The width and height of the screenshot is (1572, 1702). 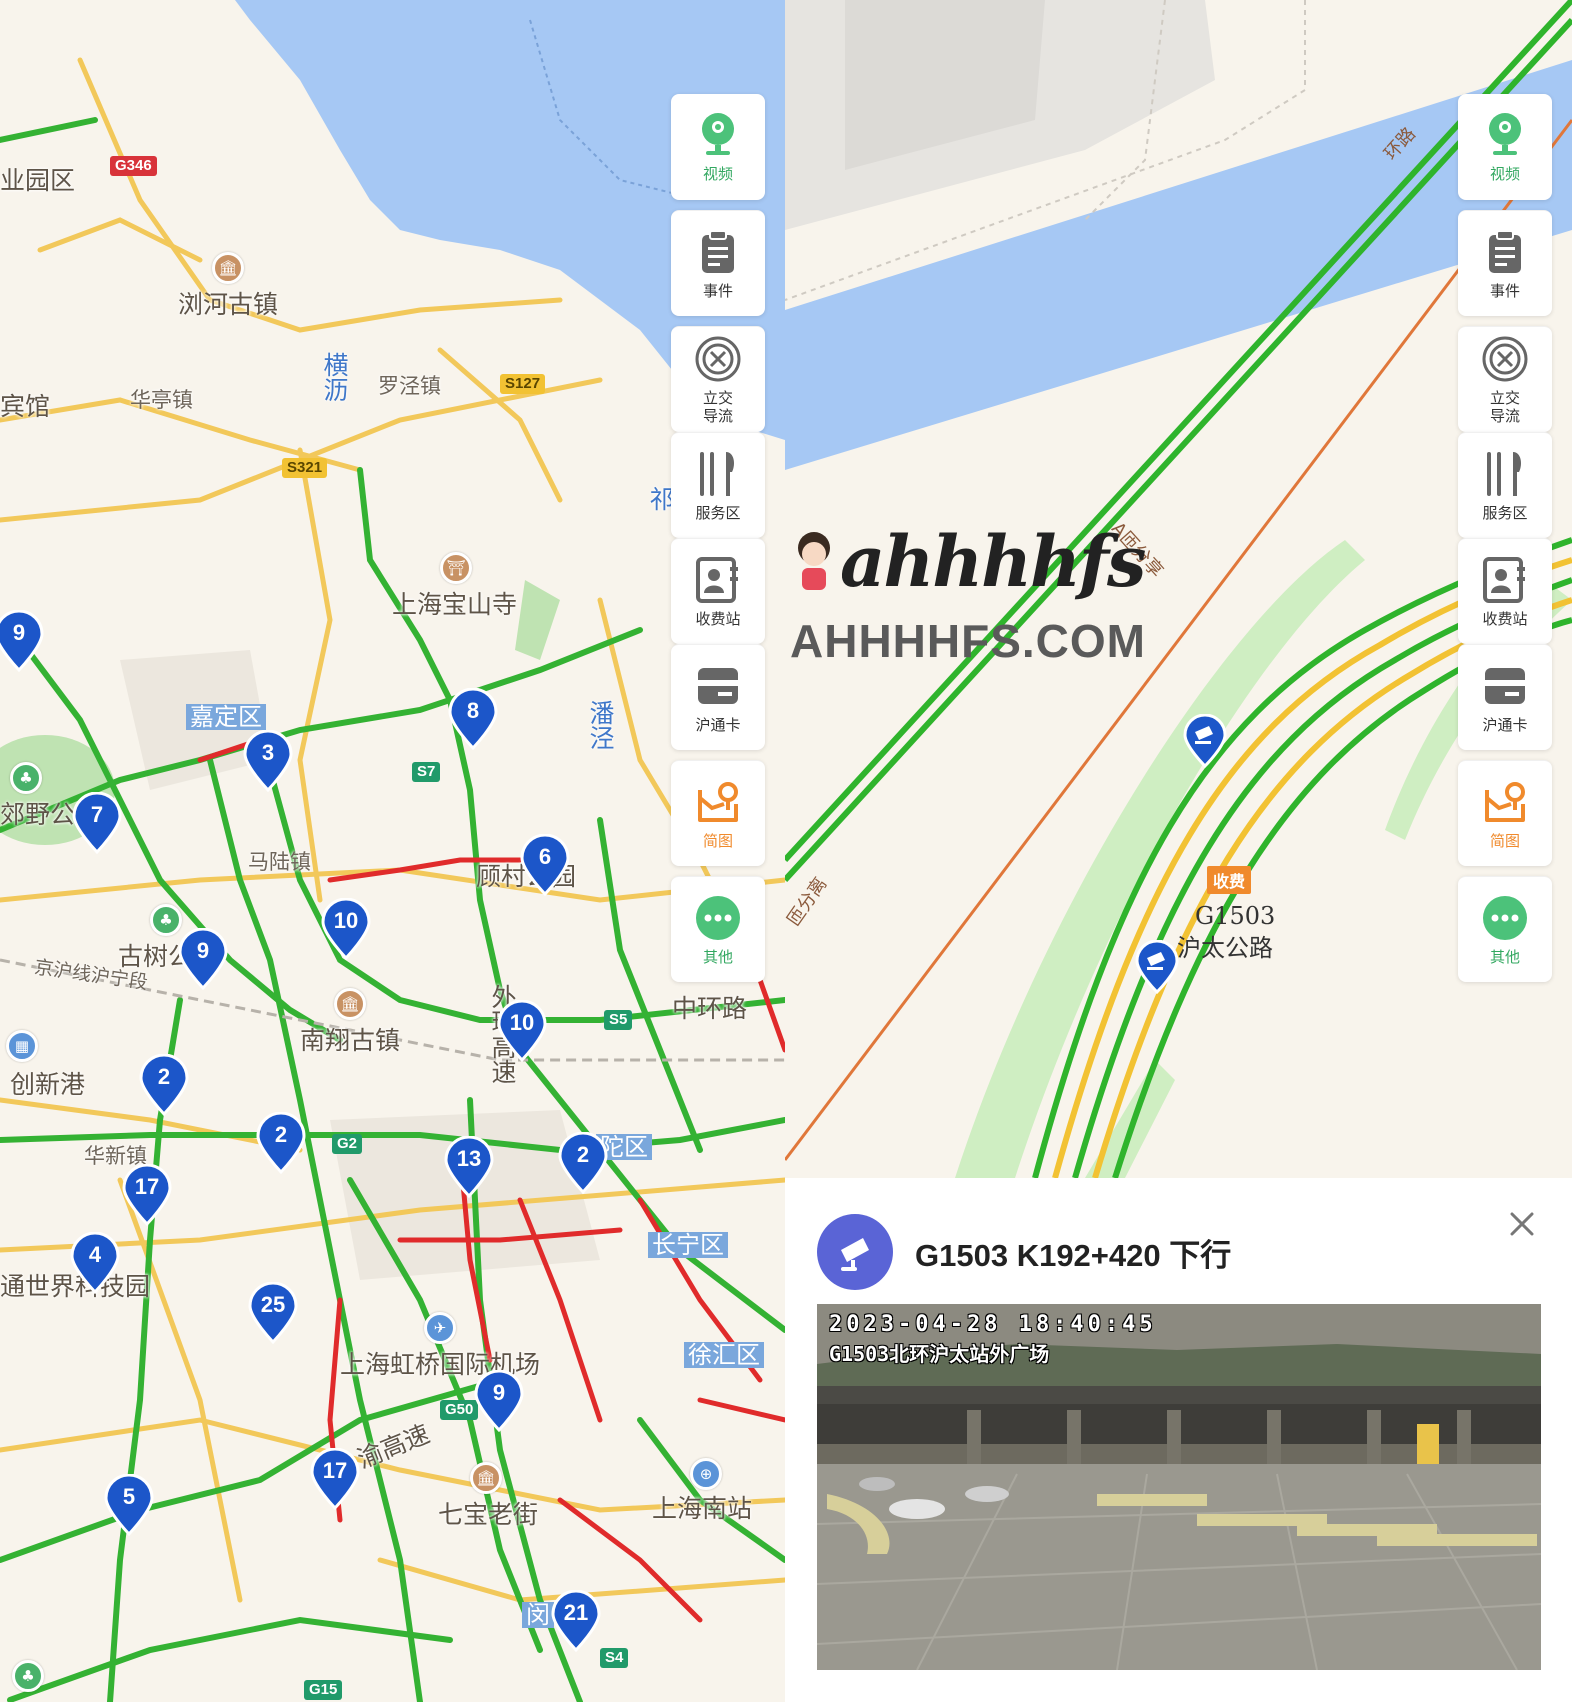 I want to click on cctv-camera-icon, so click(x=855, y=1252).